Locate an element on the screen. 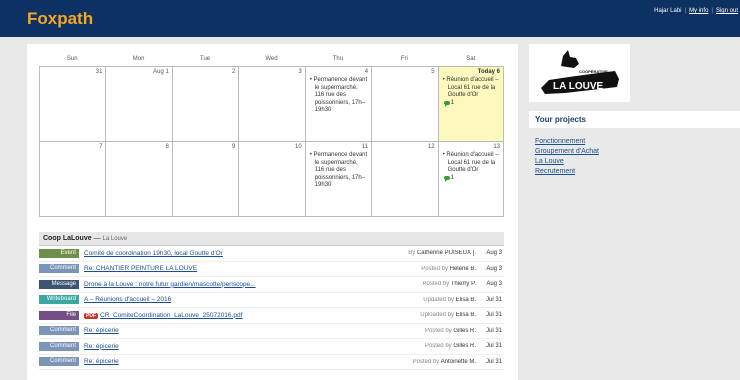 The width and height of the screenshot is (740, 380). calendar-day: 10 is located at coordinates (271, 179).